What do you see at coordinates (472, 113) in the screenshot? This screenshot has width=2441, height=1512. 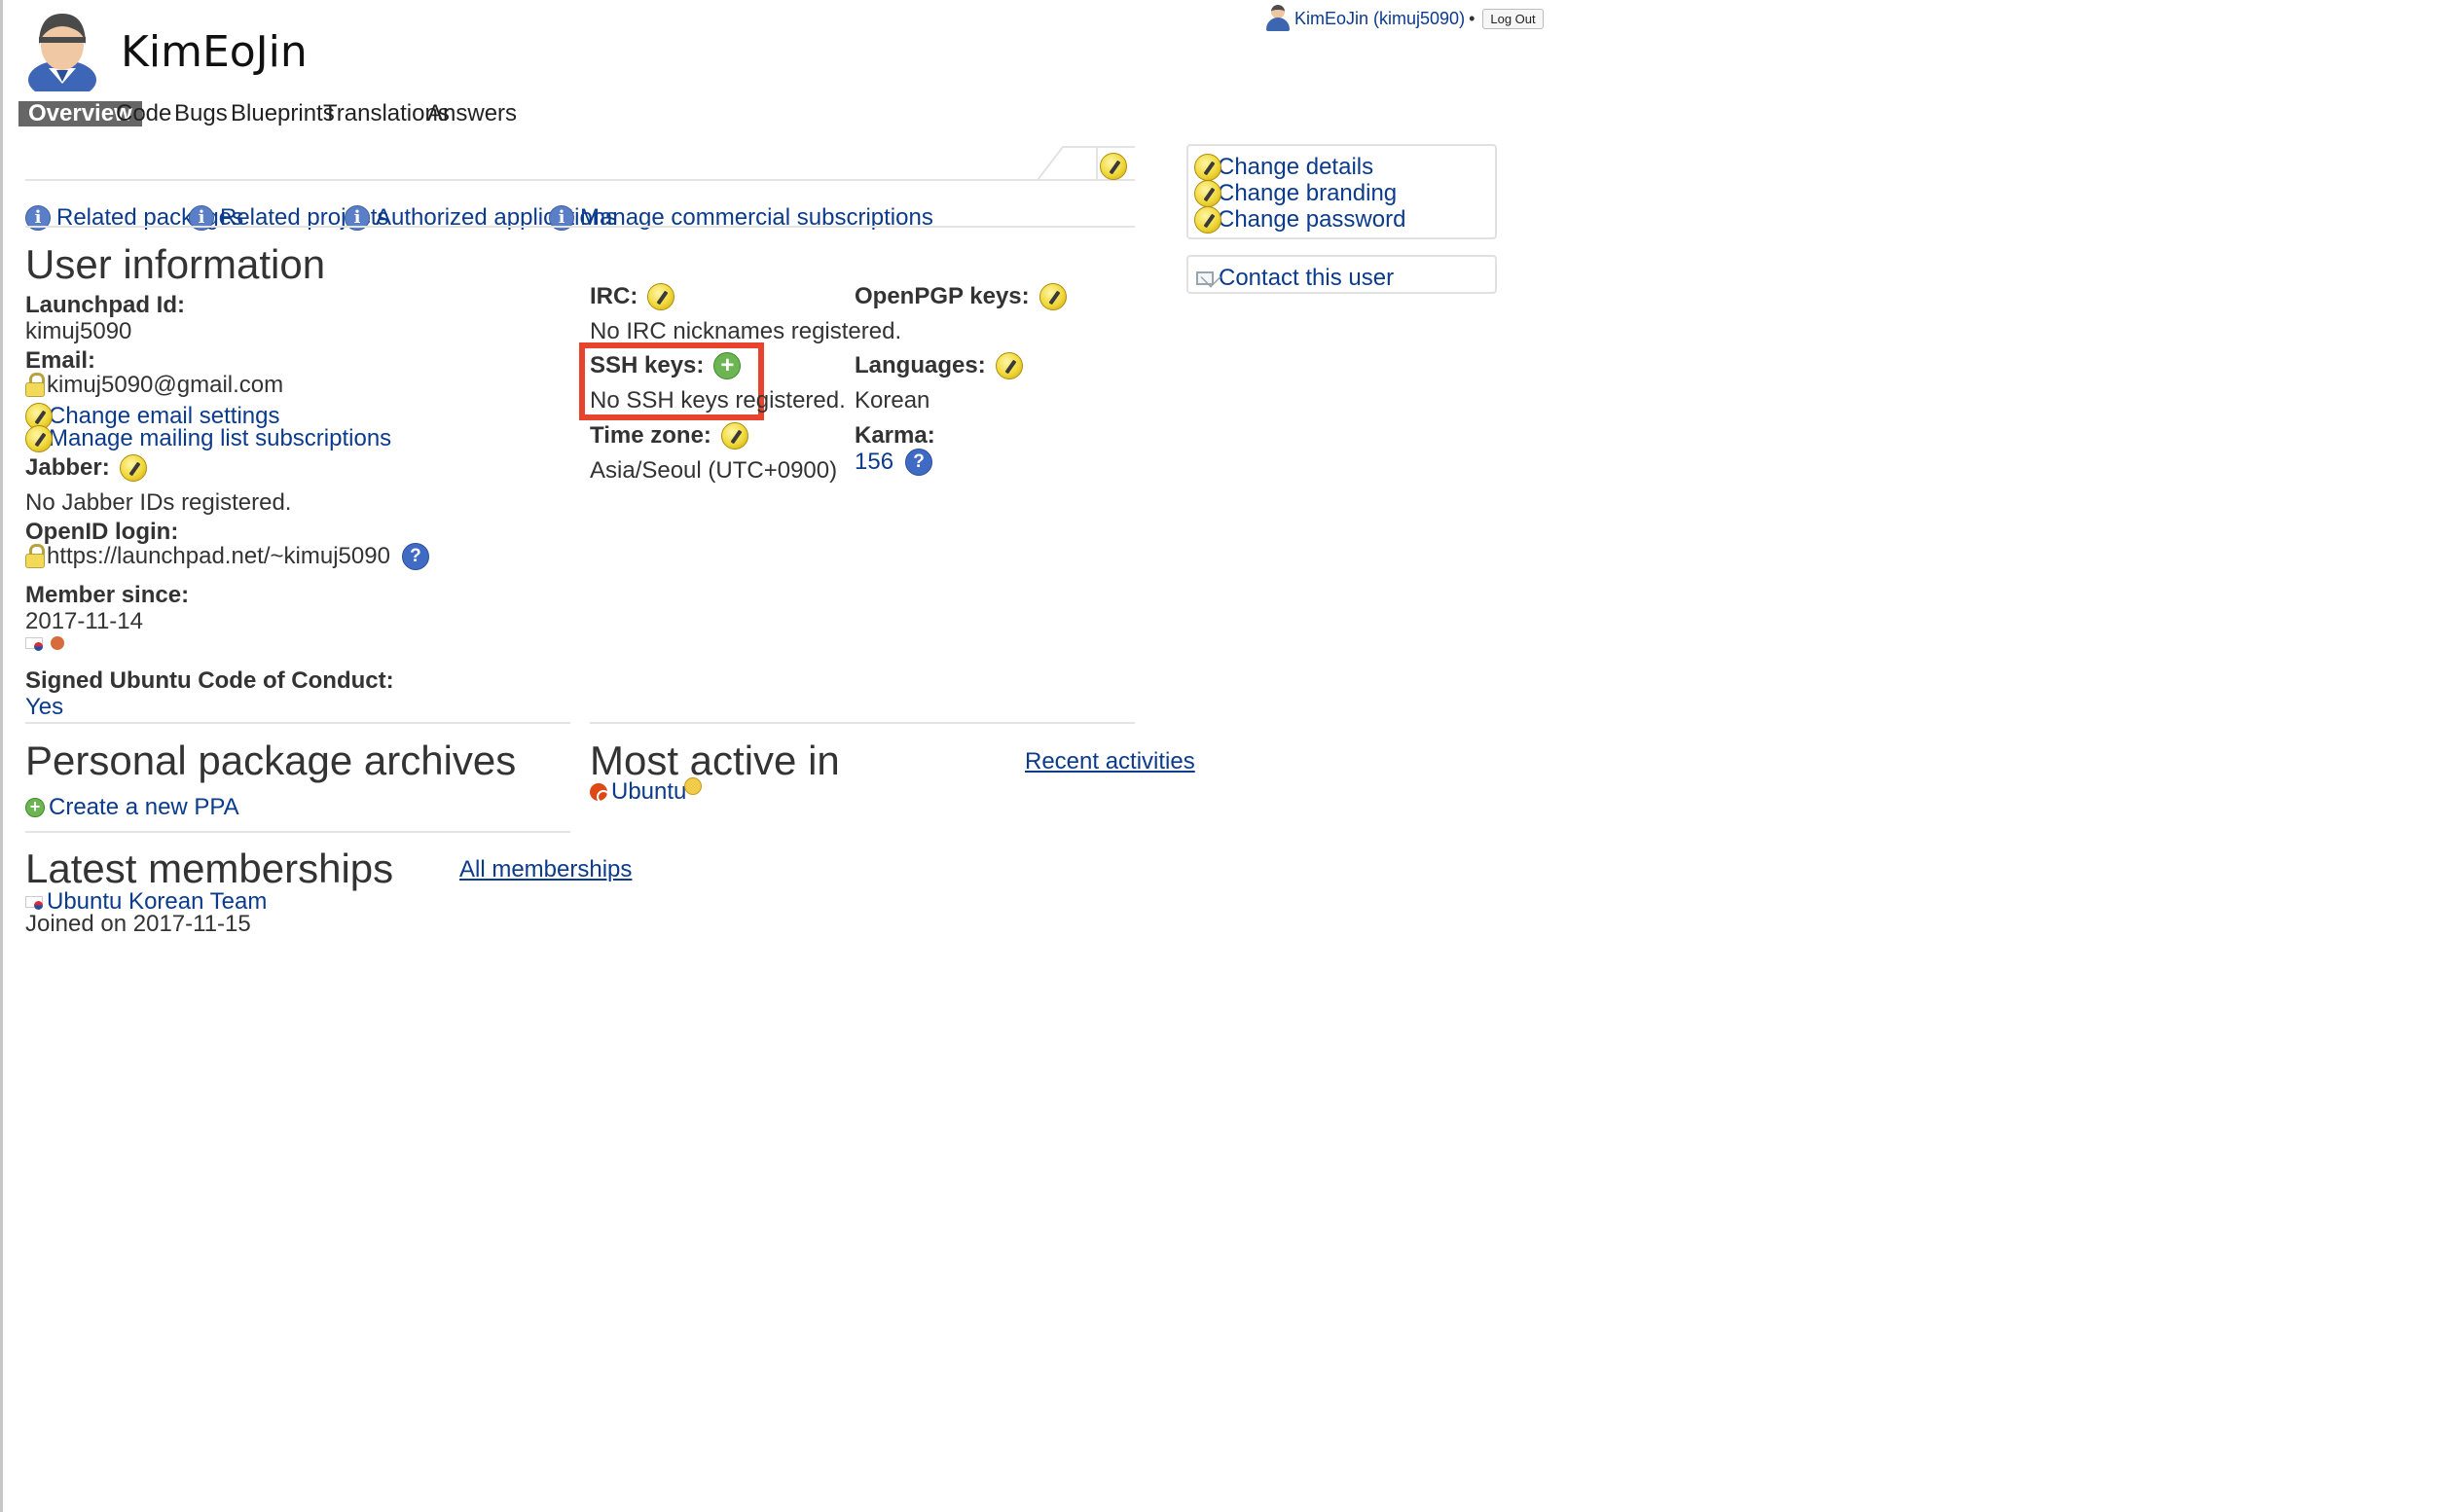 I see `tab-answers: Answers` at bounding box center [472, 113].